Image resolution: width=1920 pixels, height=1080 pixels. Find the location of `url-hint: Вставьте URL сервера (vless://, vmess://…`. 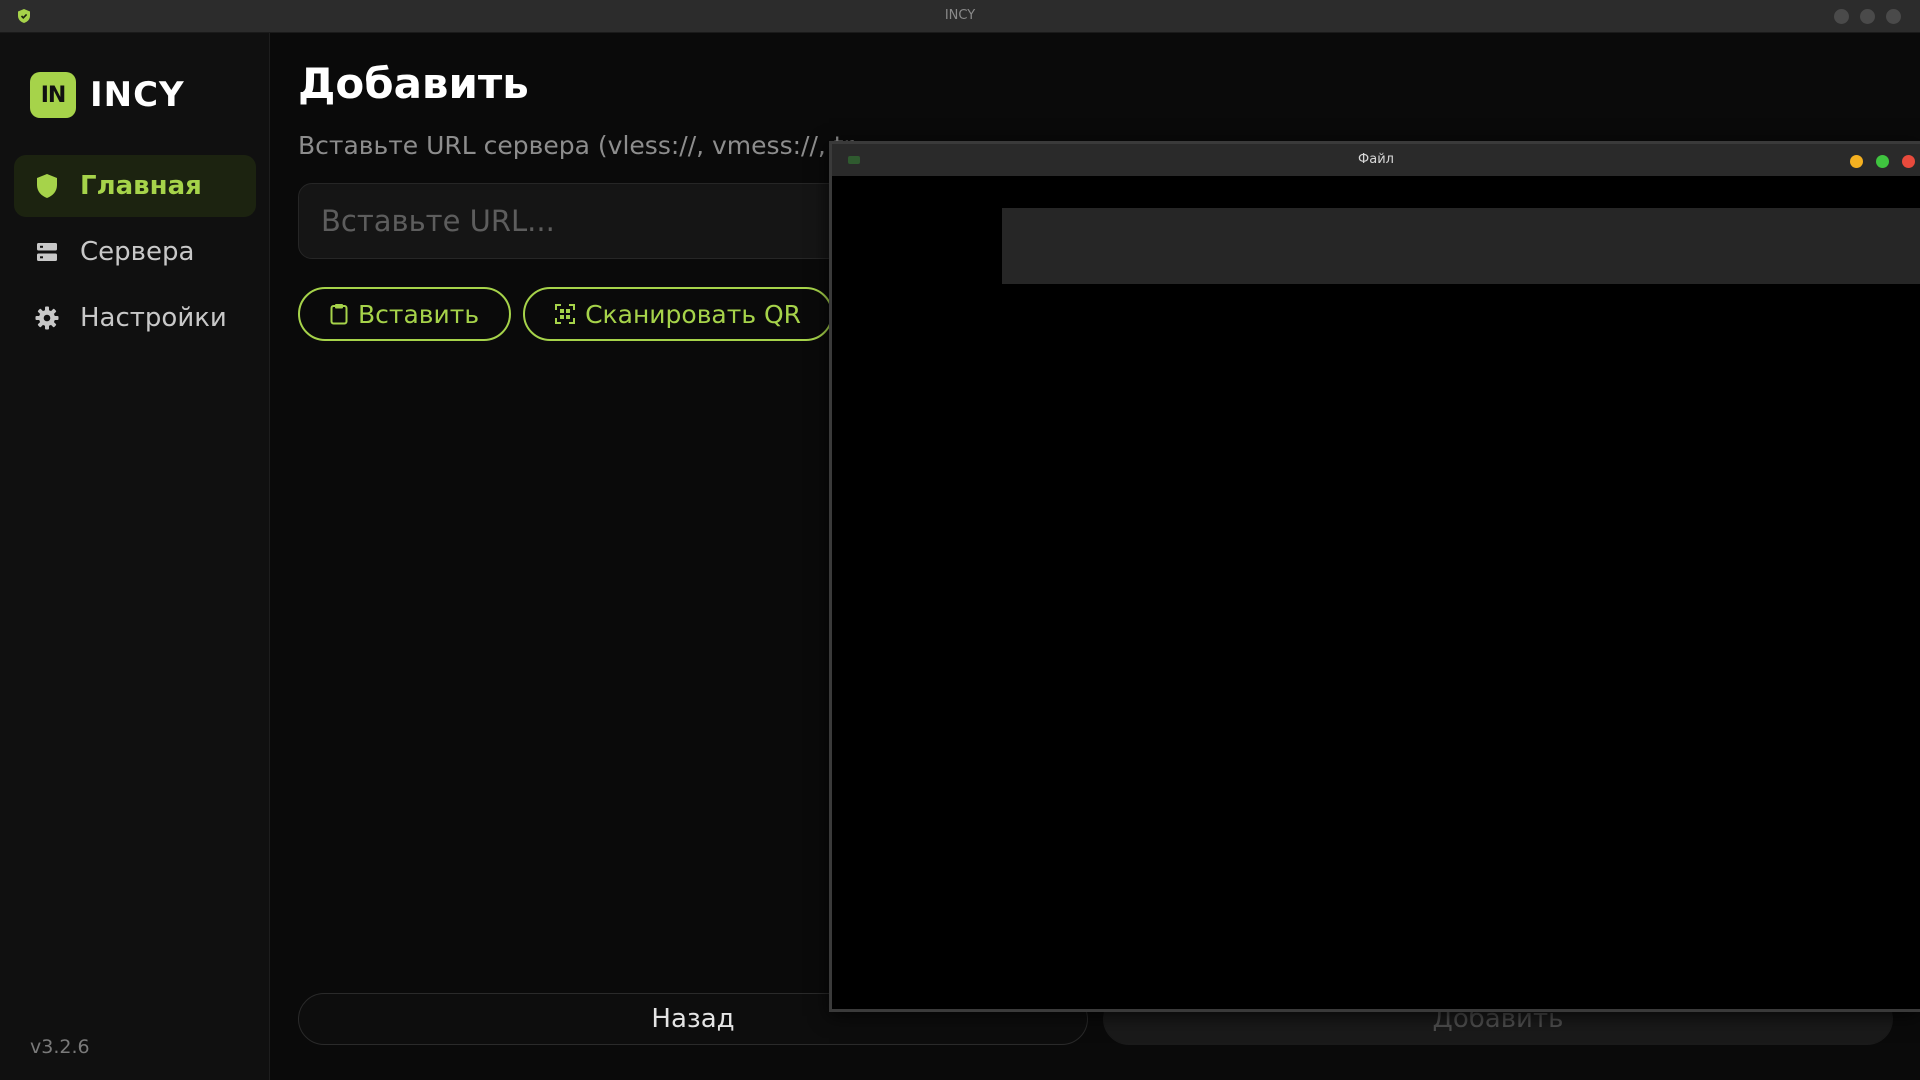

url-hint: Вставьте URL сервера (vless://, vmess://… is located at coordinates (576, 145).